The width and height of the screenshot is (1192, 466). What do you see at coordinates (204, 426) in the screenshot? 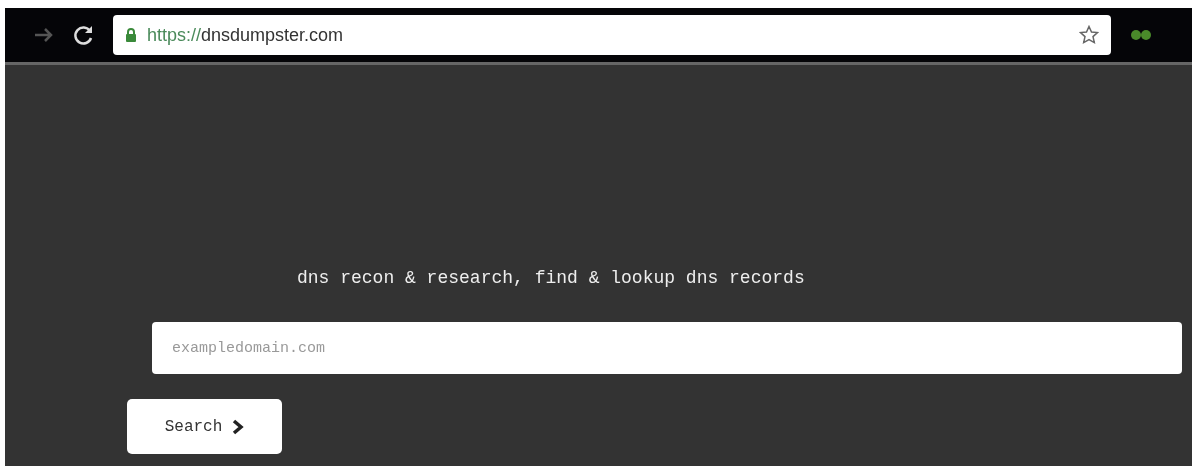
I see `search-button: Search` at bounding box center [204, 426].